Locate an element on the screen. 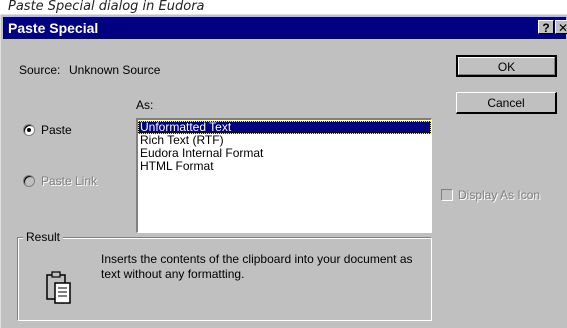  ok-button-label: OK is located at coordinates (506, 67).